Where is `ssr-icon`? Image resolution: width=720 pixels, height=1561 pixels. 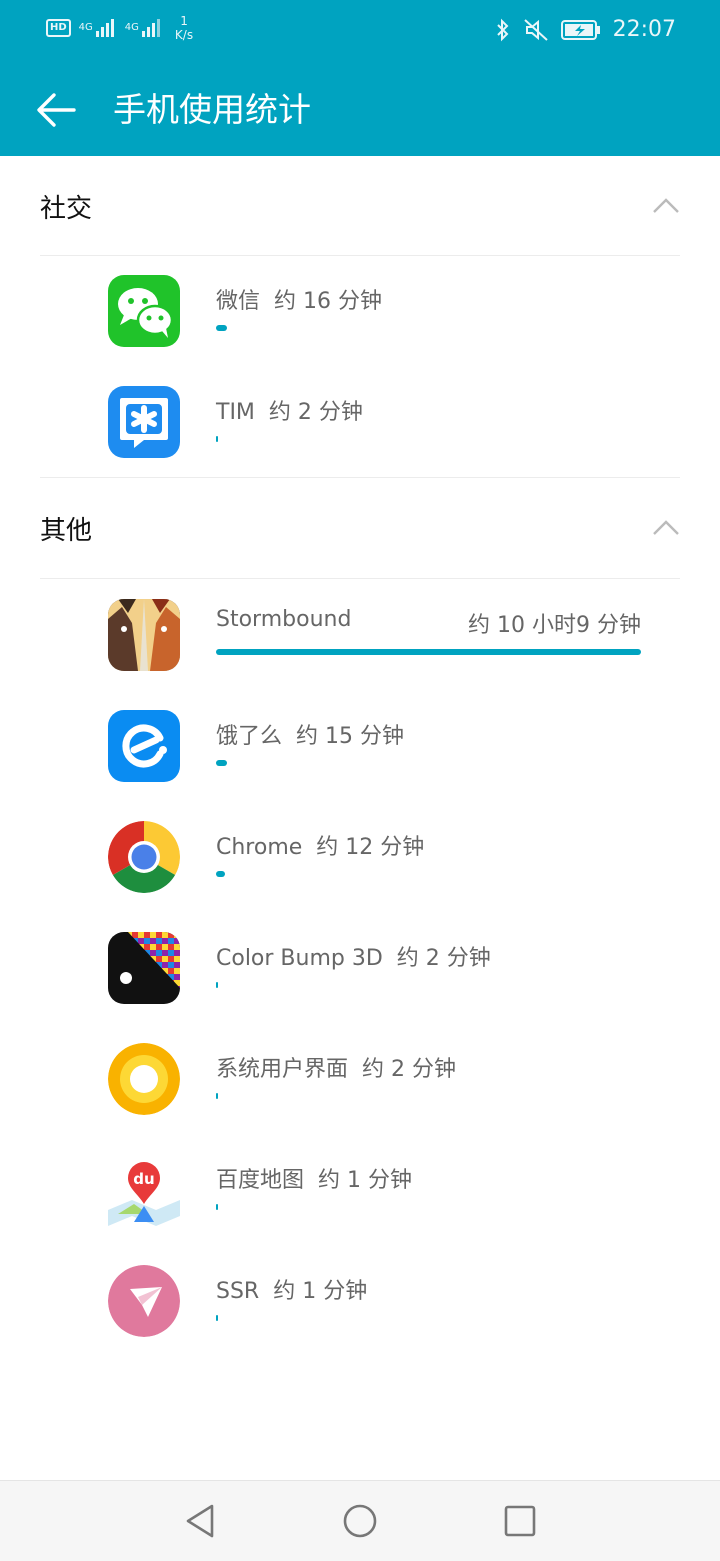 ssr-icon is located at coordinates (144, 1301).